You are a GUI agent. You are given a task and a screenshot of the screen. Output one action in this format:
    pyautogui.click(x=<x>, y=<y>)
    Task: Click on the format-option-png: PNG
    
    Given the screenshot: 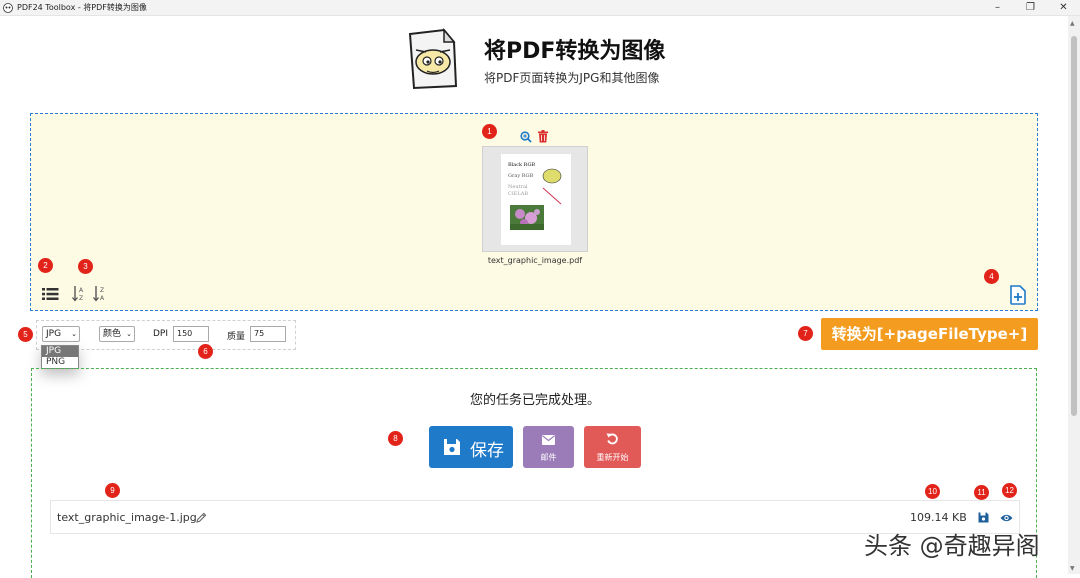 What is the action you would take?
    pyautogui.click(x=60, y=362)
    